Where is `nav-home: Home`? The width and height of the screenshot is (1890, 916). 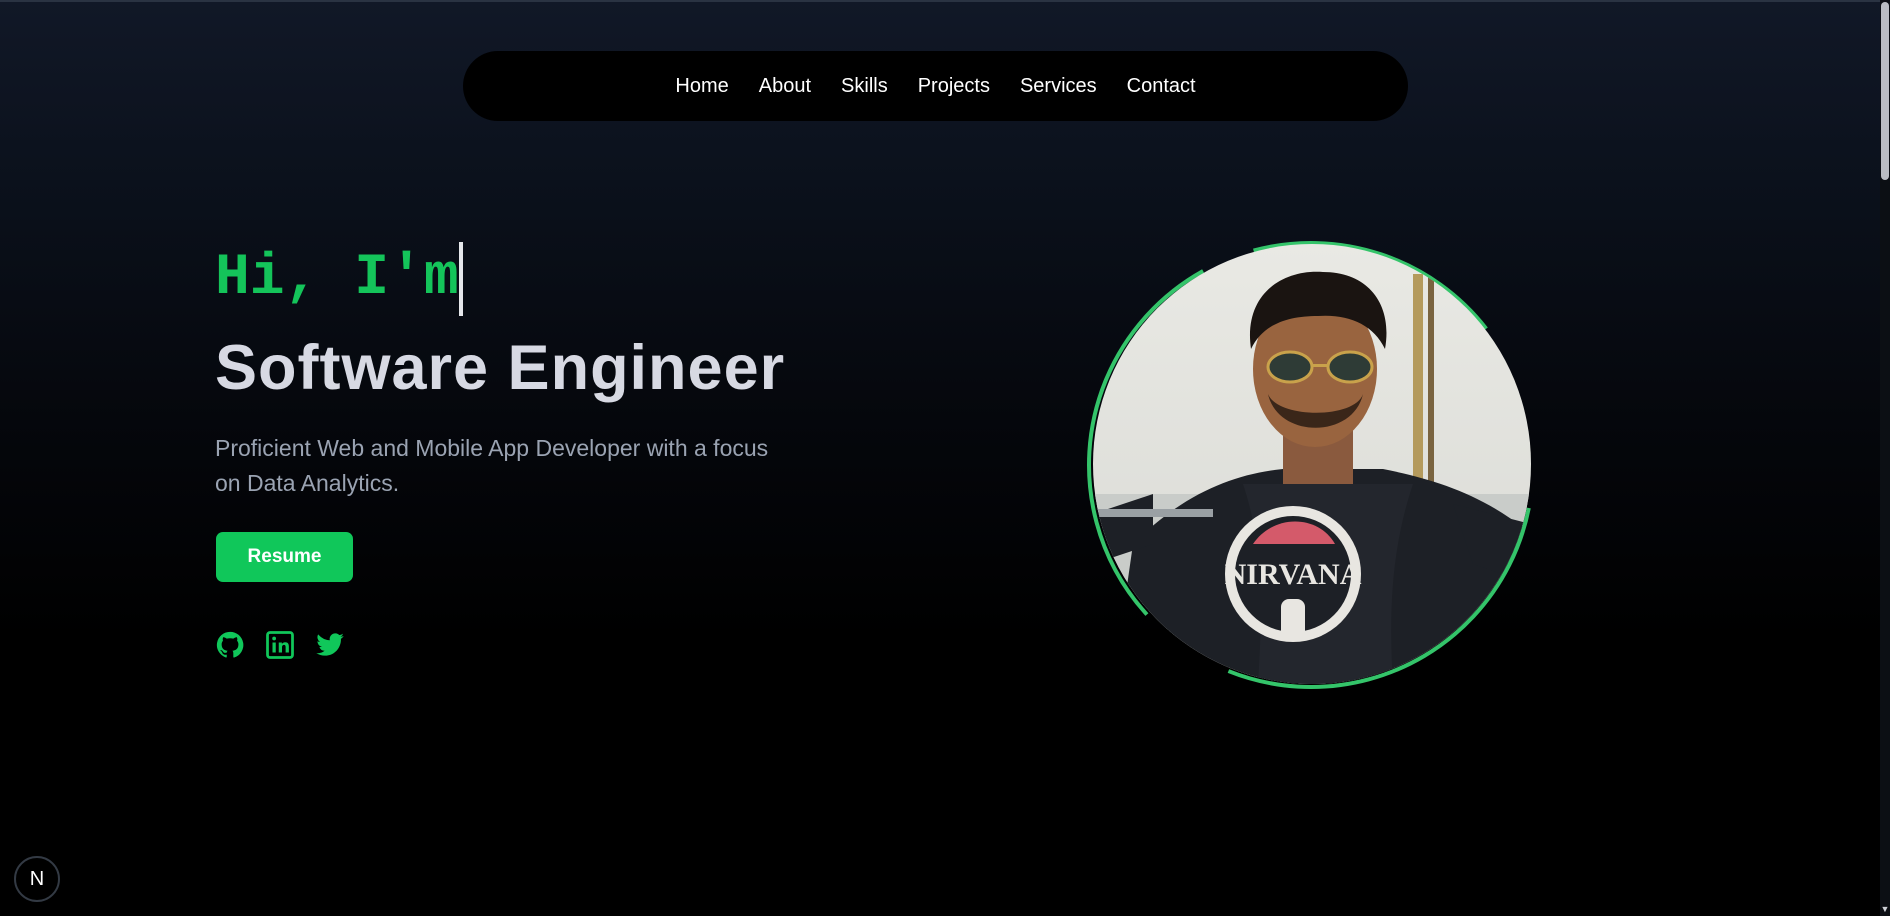
nav-home: Home is located at coordinates (701, 86).